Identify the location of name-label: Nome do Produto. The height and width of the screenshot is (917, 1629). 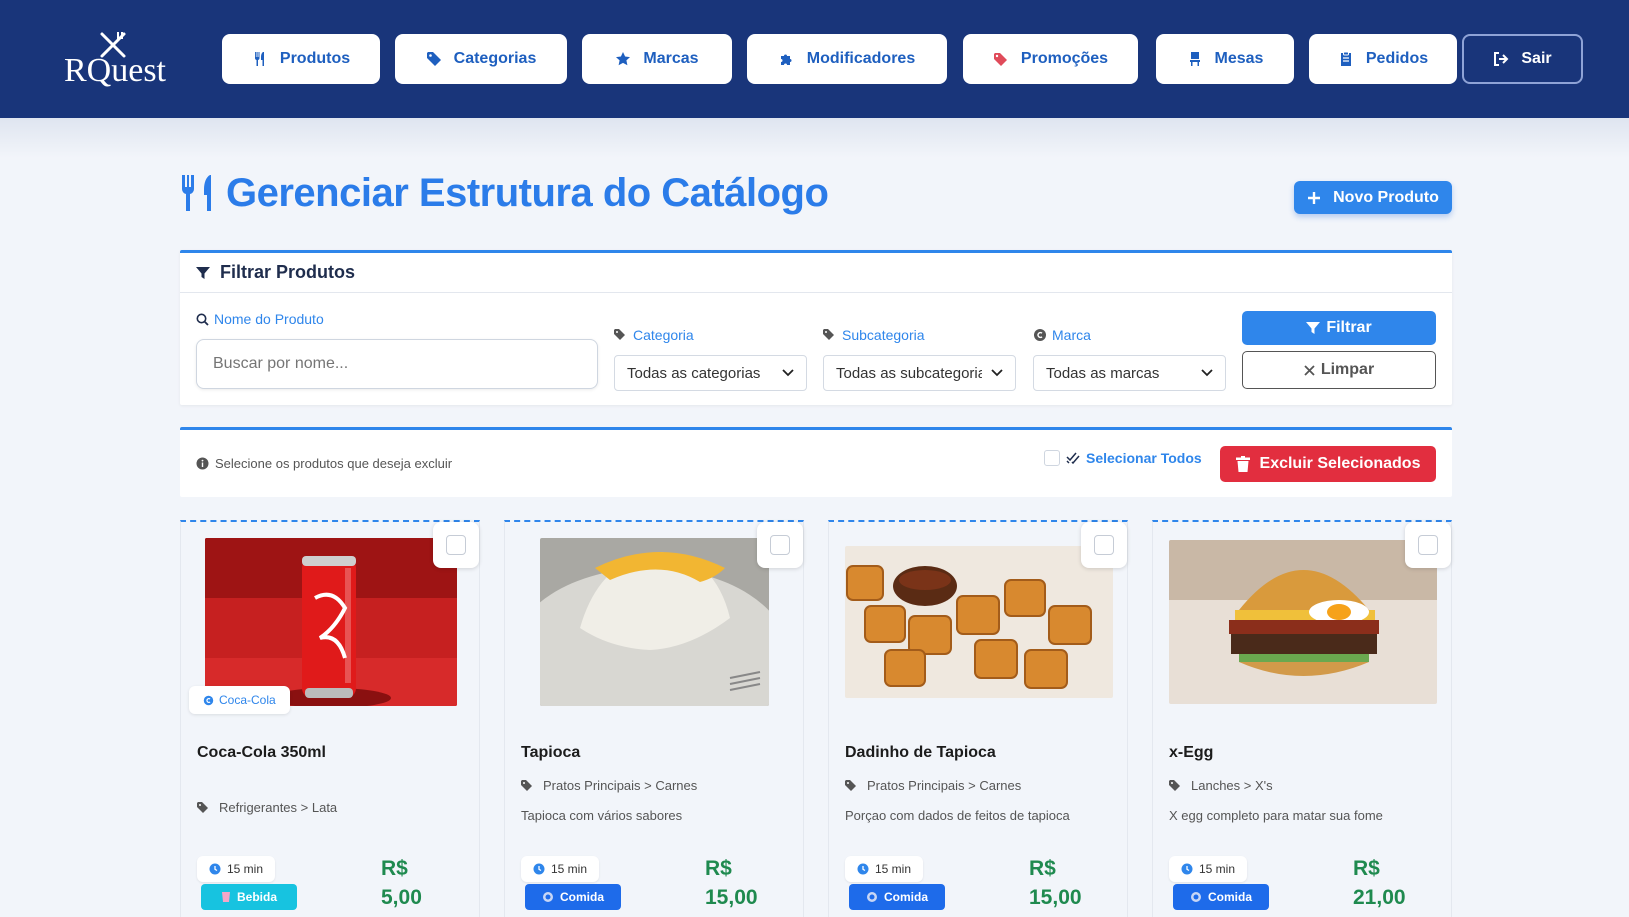
(260, 319).